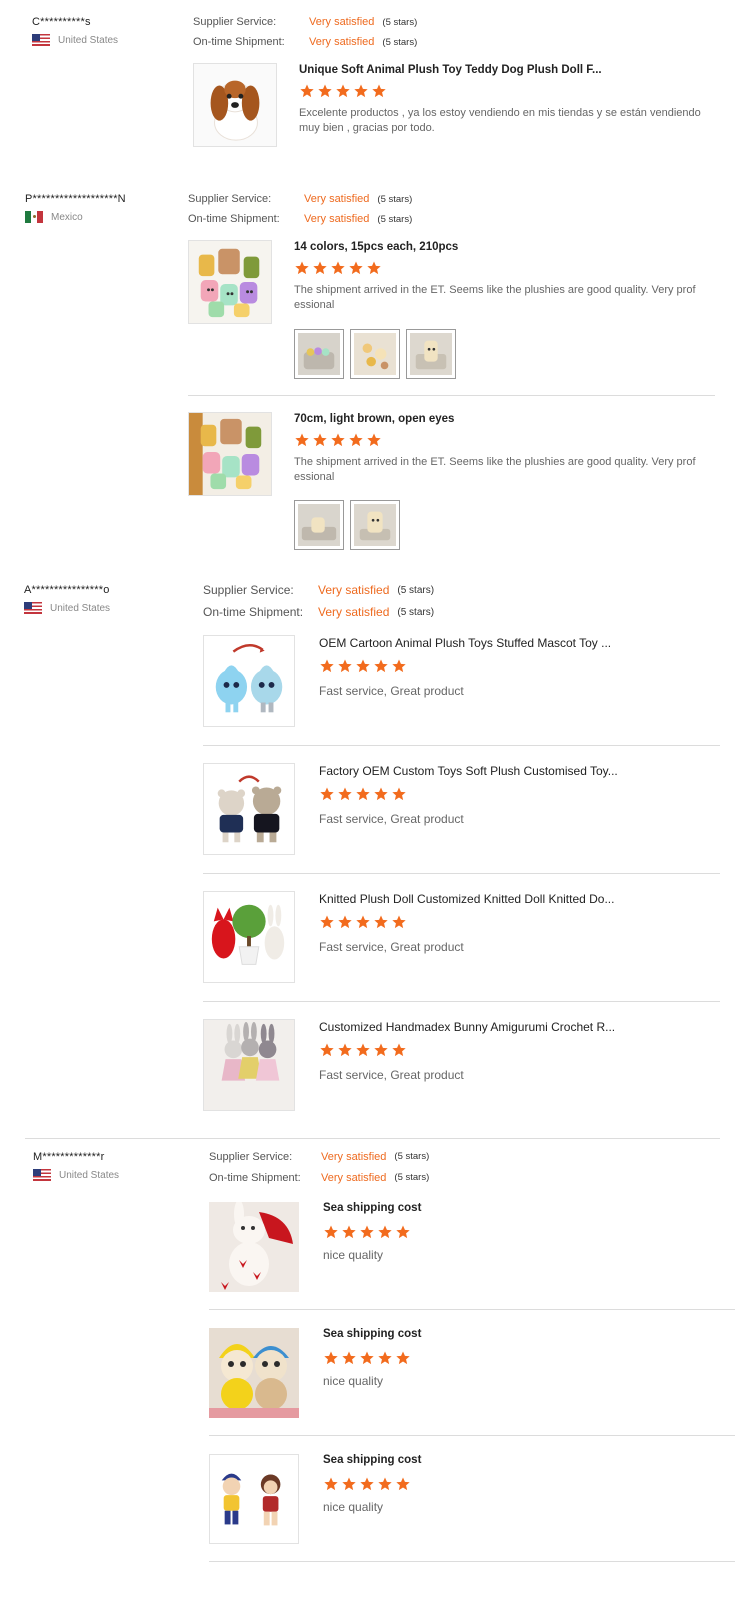  I want to click on product-review: Sea shipping cost nice quality, so click(469, 1374).